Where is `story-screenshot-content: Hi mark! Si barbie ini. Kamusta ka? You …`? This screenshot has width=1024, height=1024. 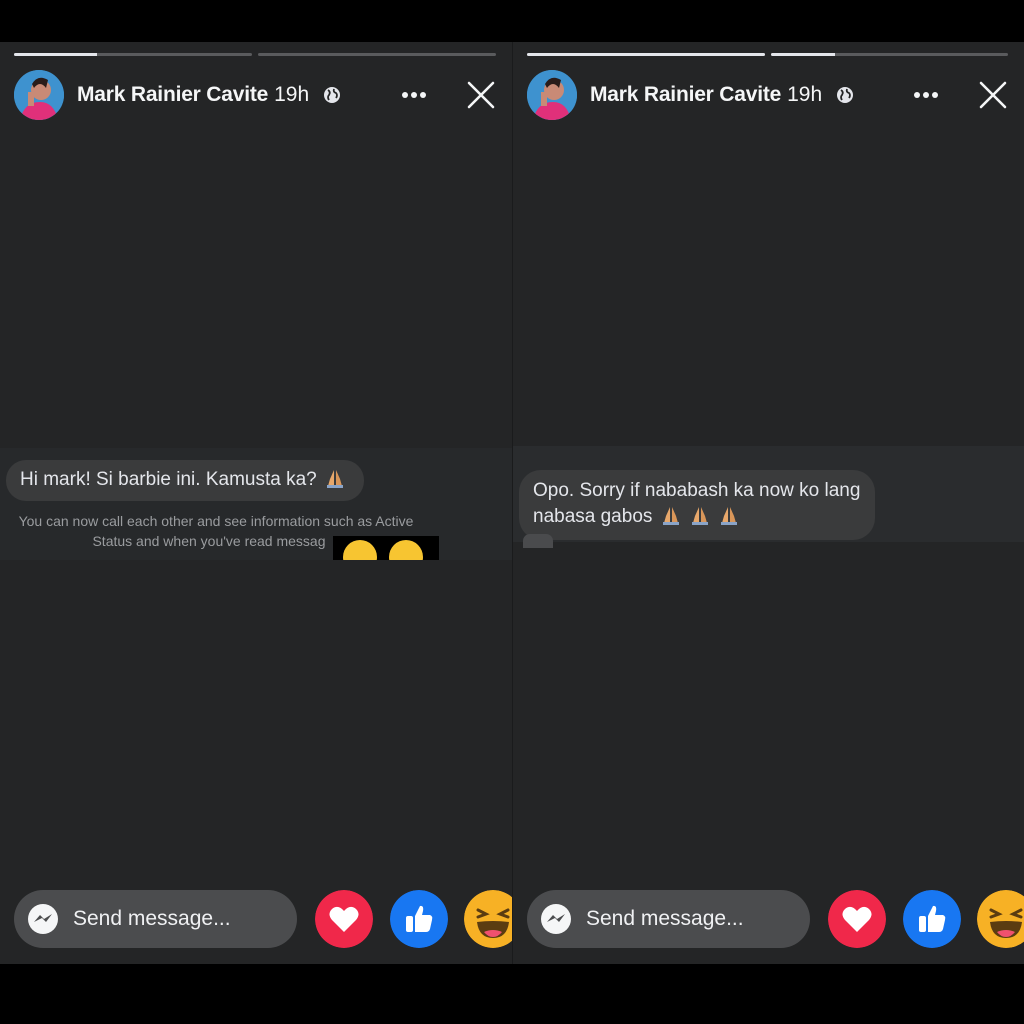
story-screenshot-content: Hi mark! Si barbie ini. Kamusta ka? You … is located at coordinates (256, 504).